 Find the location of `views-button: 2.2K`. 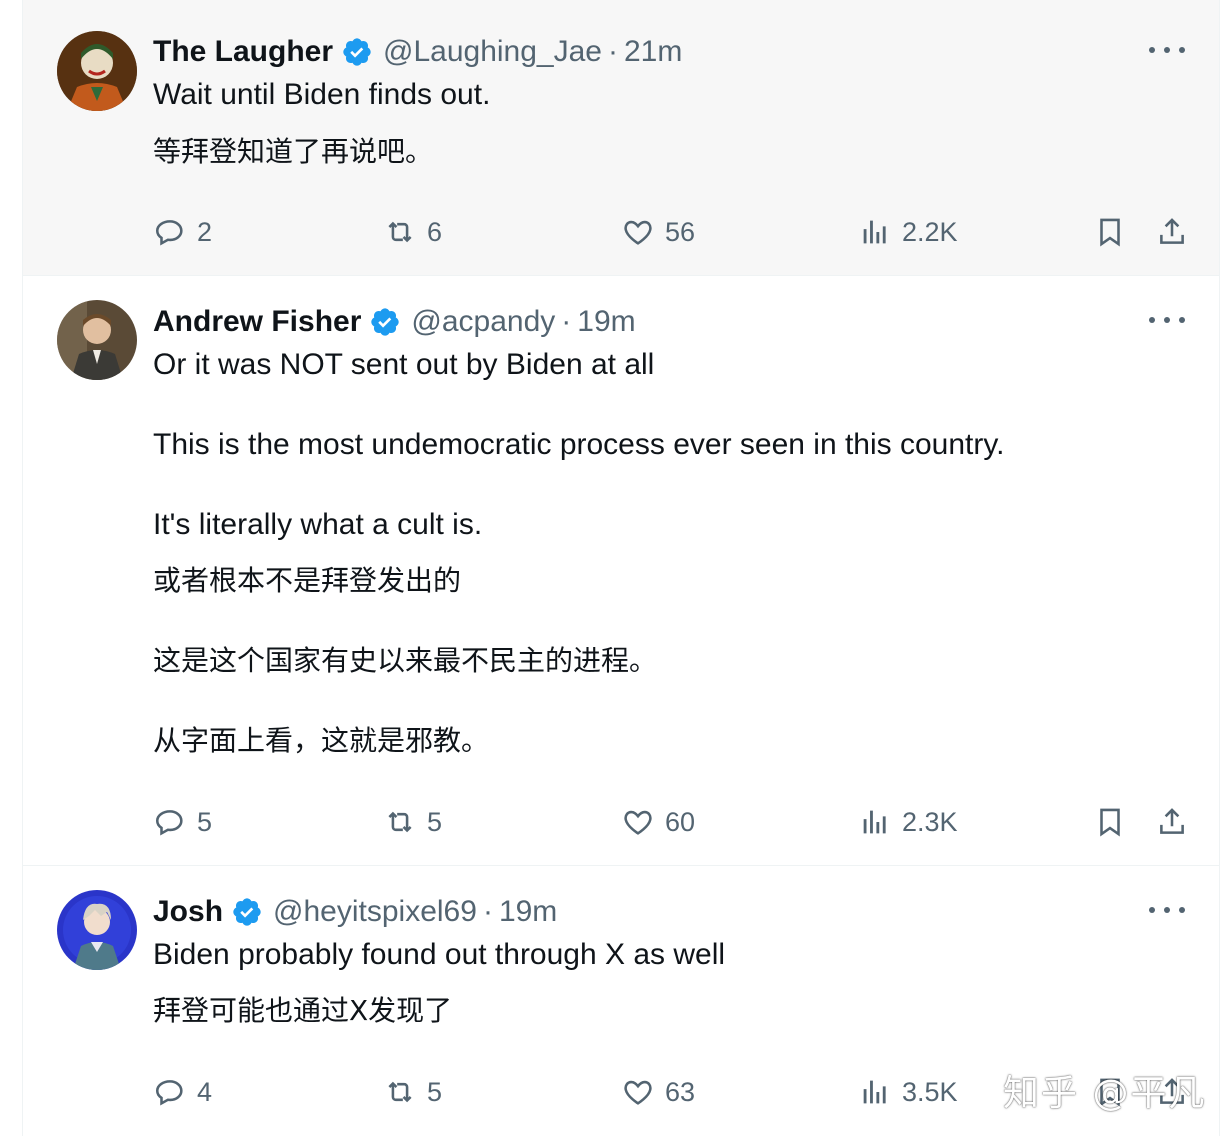

views-button: 2.2K is located at coordinates (908, 232).